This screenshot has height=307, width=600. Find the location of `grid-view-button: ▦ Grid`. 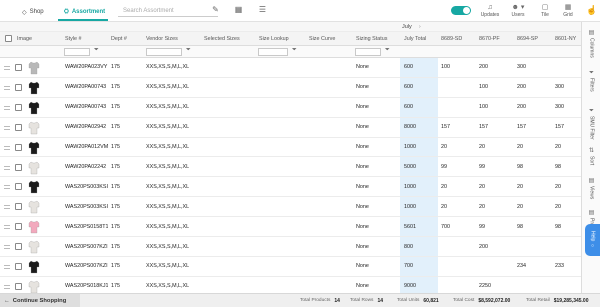

grid-view-button: ▦ Grid is located at coordinates (568, 11).